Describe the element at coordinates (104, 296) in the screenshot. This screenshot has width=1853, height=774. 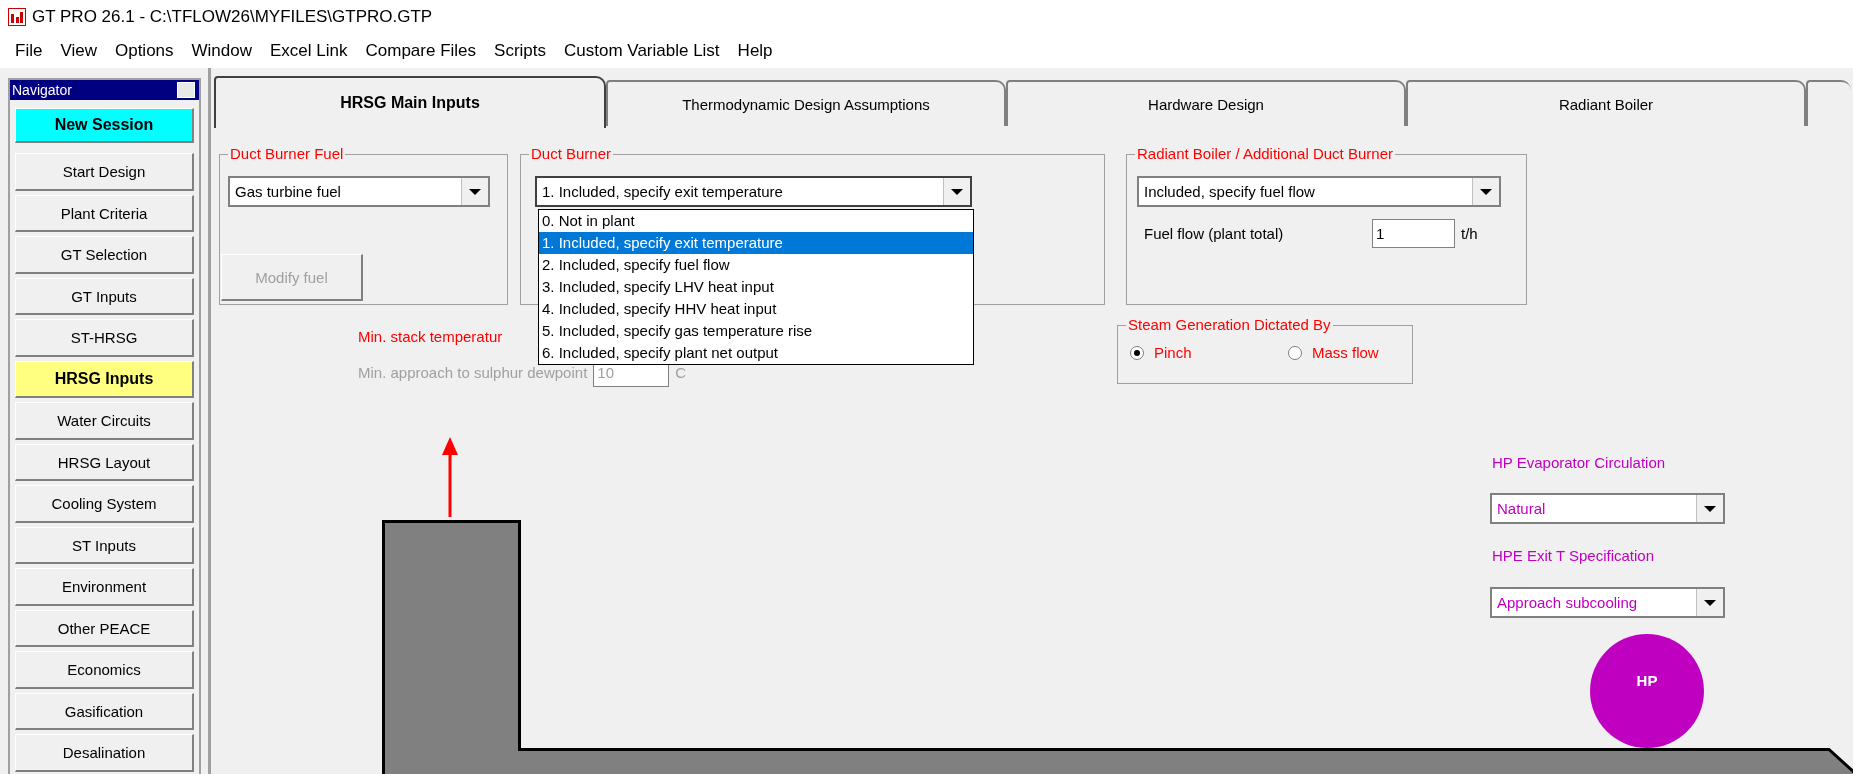
I see `navigator-button: GT Inputs` at that location.